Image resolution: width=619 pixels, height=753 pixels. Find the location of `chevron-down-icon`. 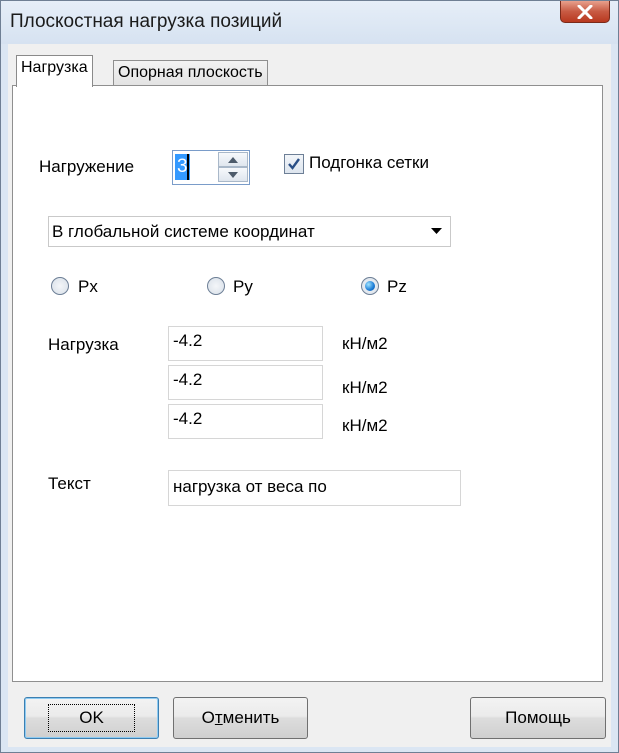

chevron-down-icon is located at coordinates (233, 174).